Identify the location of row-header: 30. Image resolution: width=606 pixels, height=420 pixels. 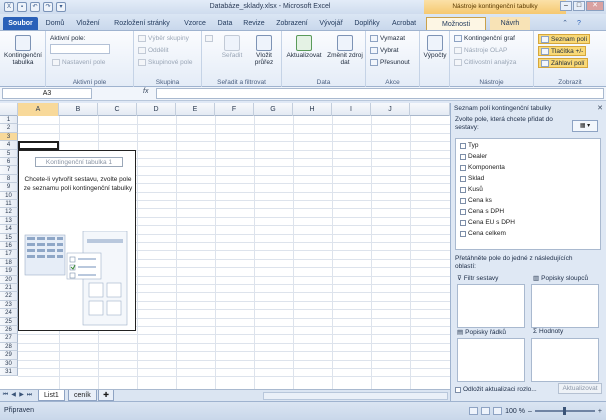
(9, 363).